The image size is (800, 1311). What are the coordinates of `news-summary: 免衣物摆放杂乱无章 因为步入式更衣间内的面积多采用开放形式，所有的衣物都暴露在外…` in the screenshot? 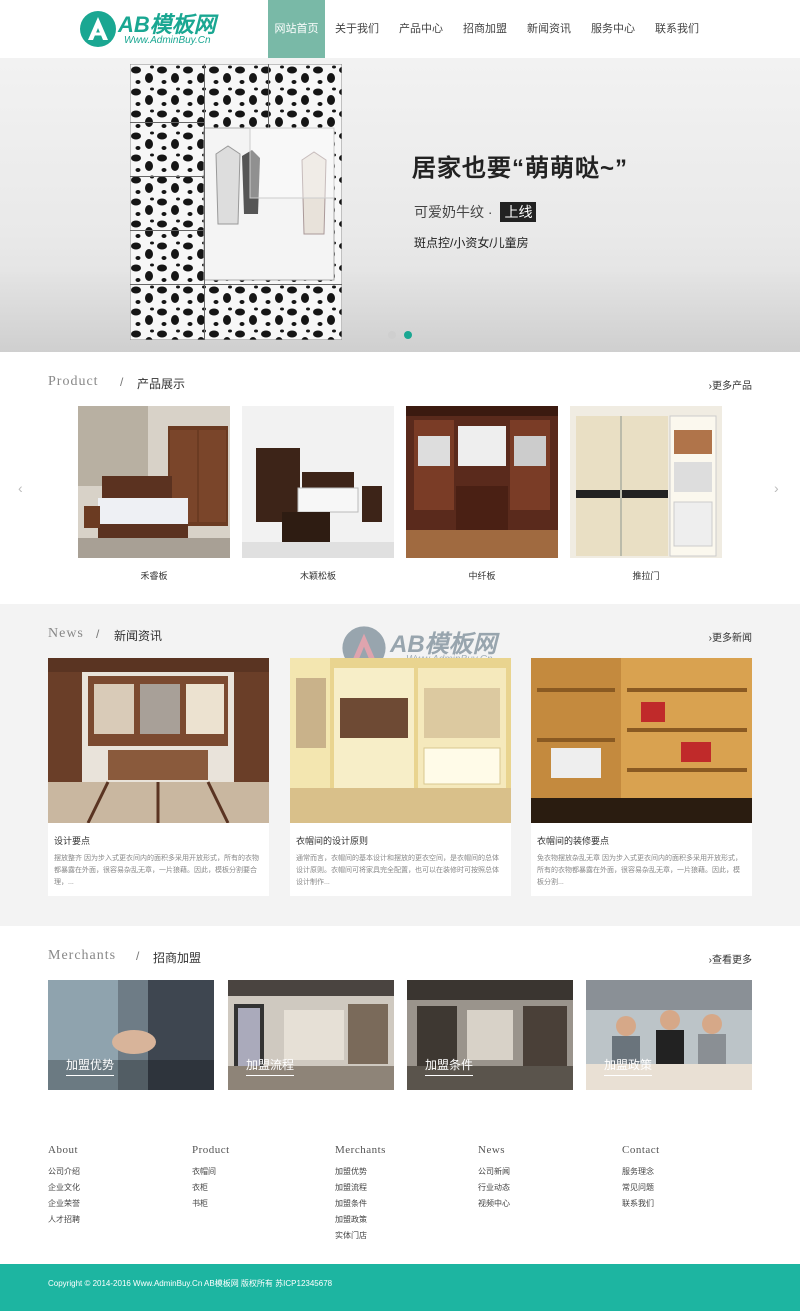 It's located at (639, 870).